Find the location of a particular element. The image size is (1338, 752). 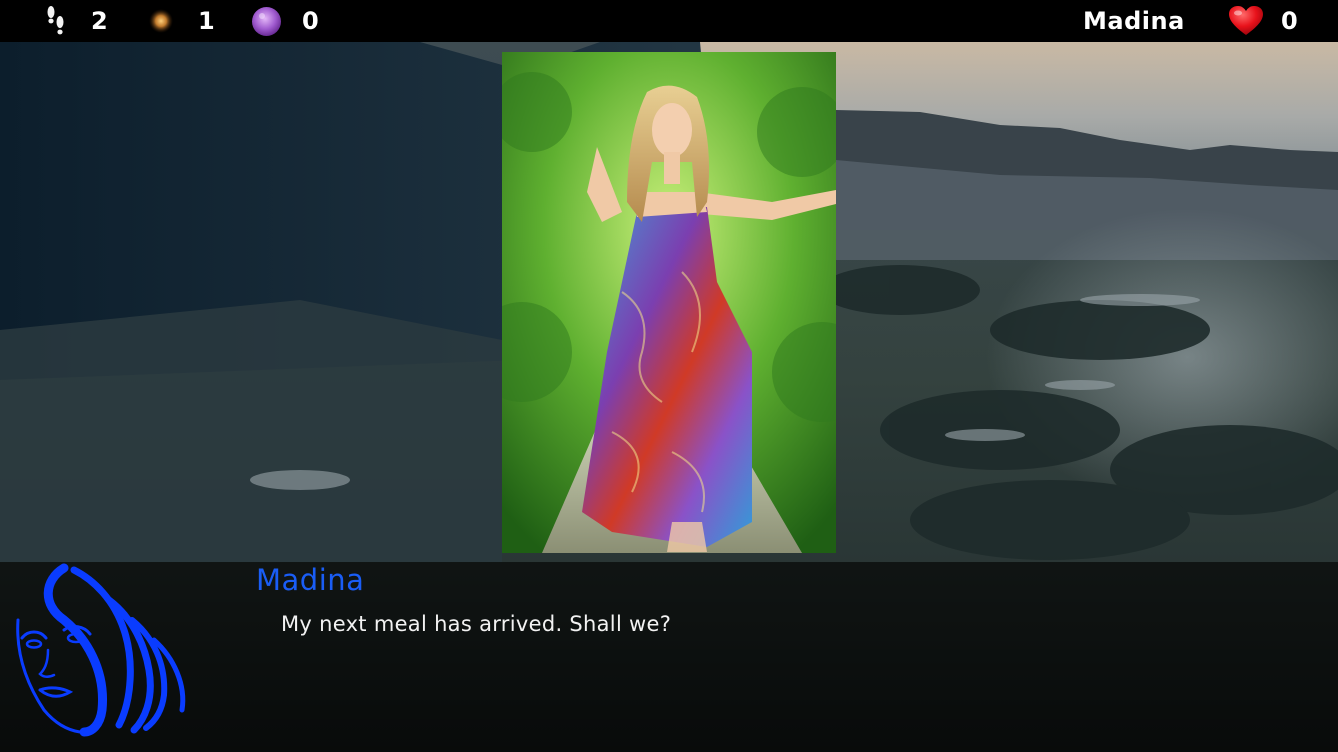

purple-orb-icon is located at coordinates (266, 21).